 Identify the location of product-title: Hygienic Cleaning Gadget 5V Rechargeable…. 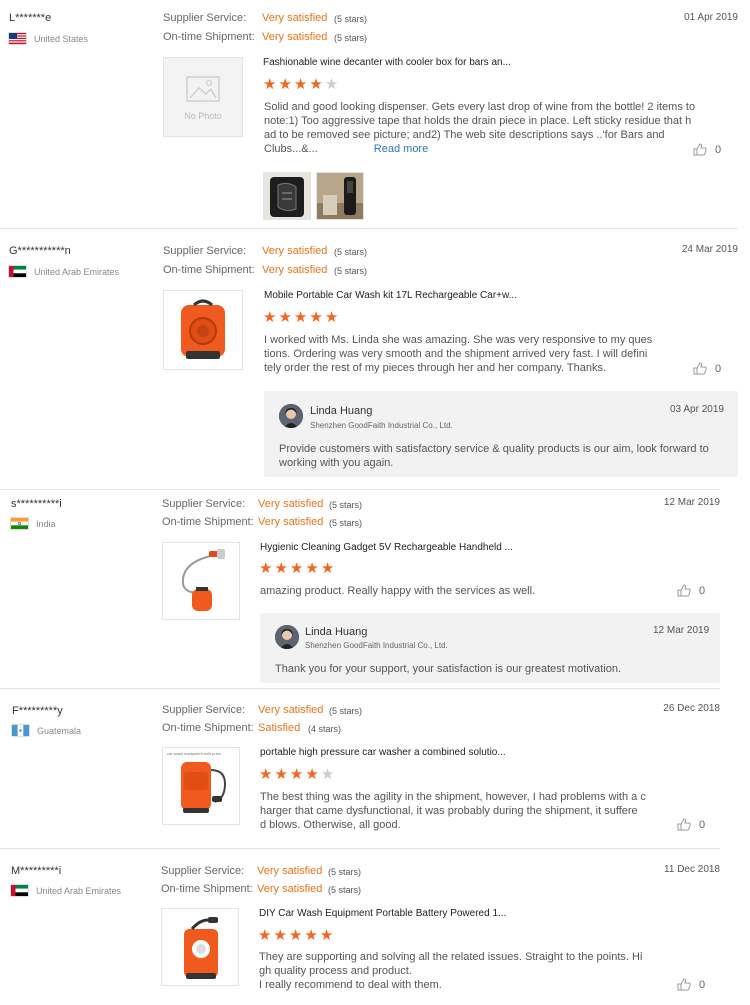
(386, 547).